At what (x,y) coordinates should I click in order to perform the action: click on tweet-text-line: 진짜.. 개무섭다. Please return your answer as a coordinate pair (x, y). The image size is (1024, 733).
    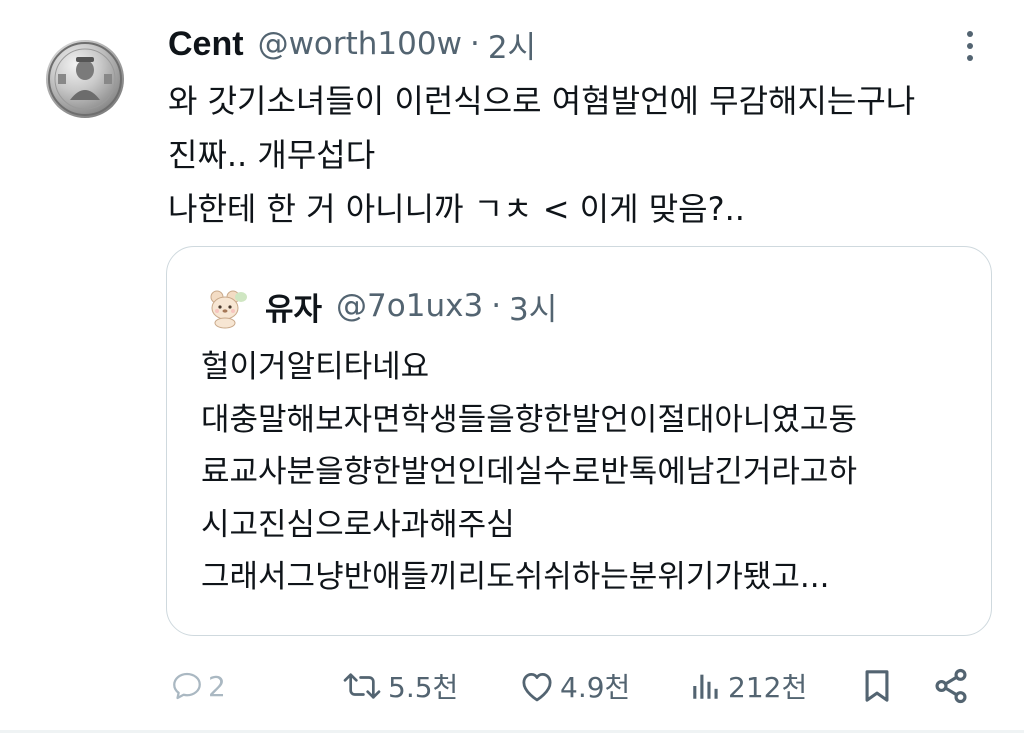
    Looking at the image, I should click on (272, 155).